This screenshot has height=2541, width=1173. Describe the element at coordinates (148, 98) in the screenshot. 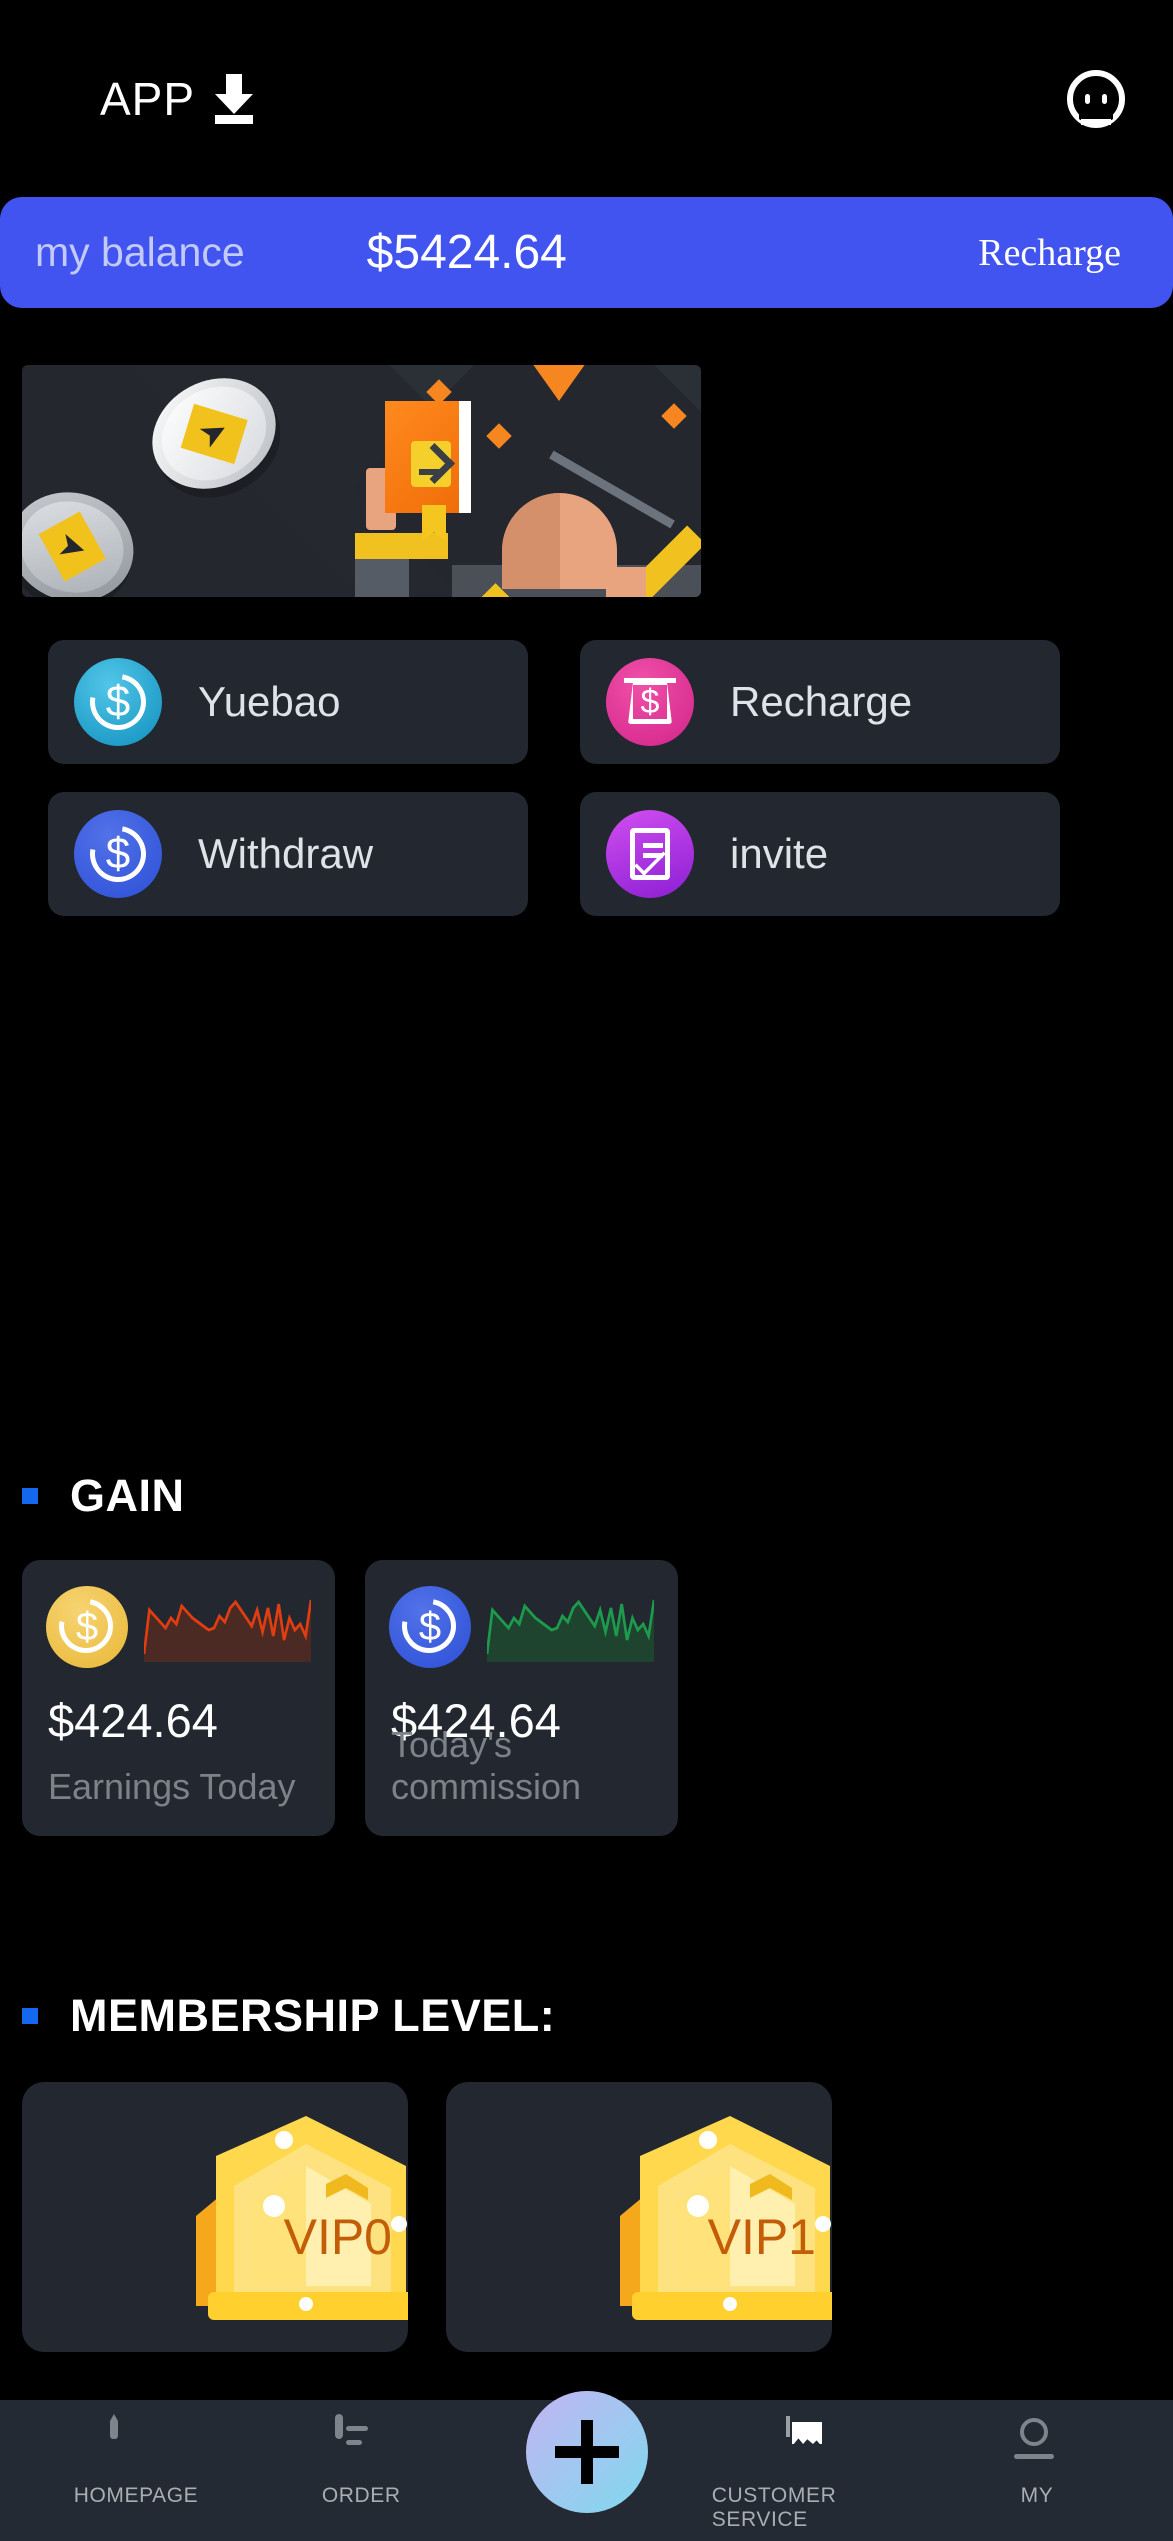

I see `app-label: APP` at that location.